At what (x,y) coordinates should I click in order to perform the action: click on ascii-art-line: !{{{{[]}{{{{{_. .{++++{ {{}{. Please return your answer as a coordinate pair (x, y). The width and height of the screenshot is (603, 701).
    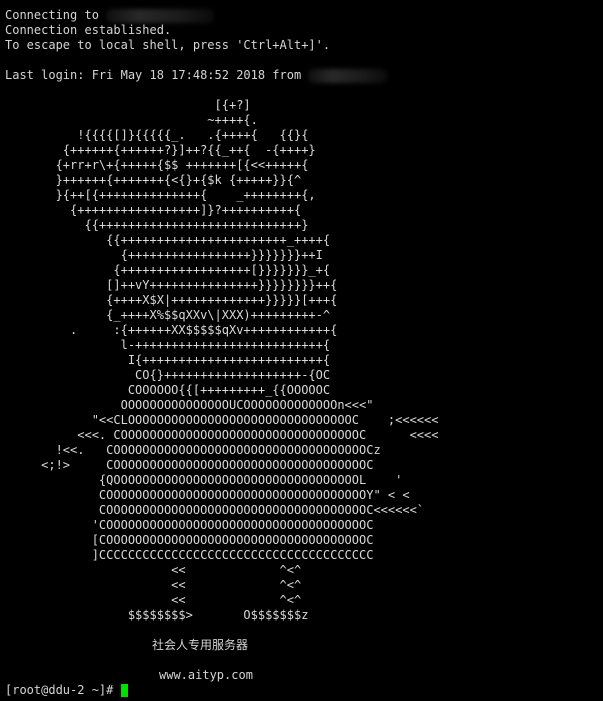
    Looking at the image, I should click on (157, 135).